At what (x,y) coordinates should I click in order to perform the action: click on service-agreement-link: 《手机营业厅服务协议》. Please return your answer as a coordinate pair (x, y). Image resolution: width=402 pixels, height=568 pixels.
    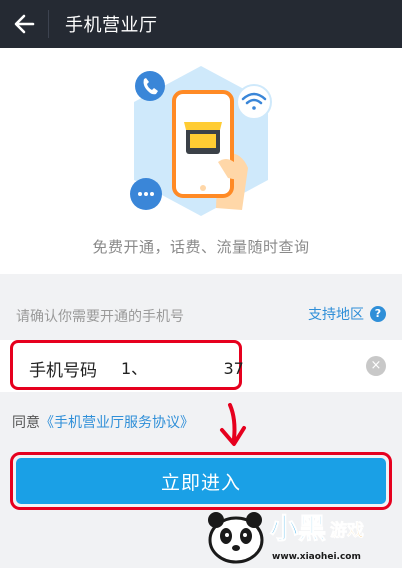
    Looking at the image, I should click on (117, 423).